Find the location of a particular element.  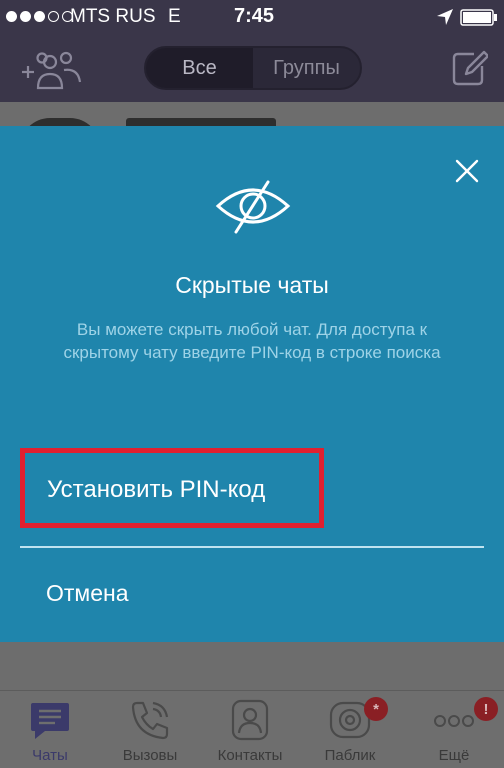

tab-label: Вызовы is located at coordinates (150, 755).